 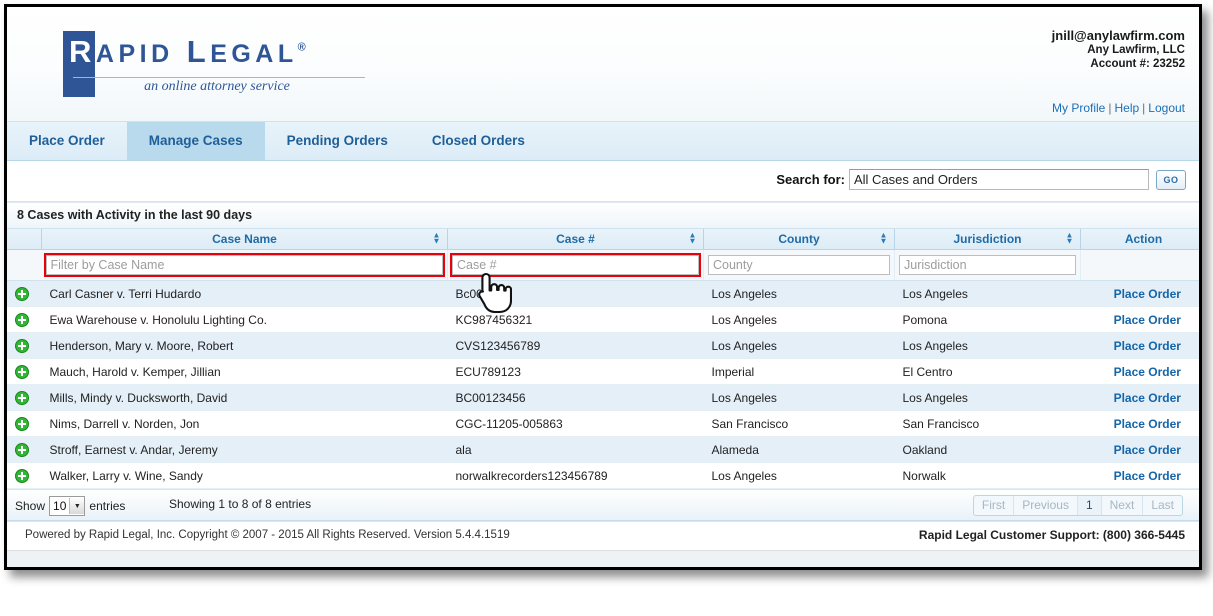 What do you see at coordinates (244, 371) in the screenshot?
I see `cell-case-name: Mauch, Harold v. Kemper, Jillian` at bounding box center [244, 371].